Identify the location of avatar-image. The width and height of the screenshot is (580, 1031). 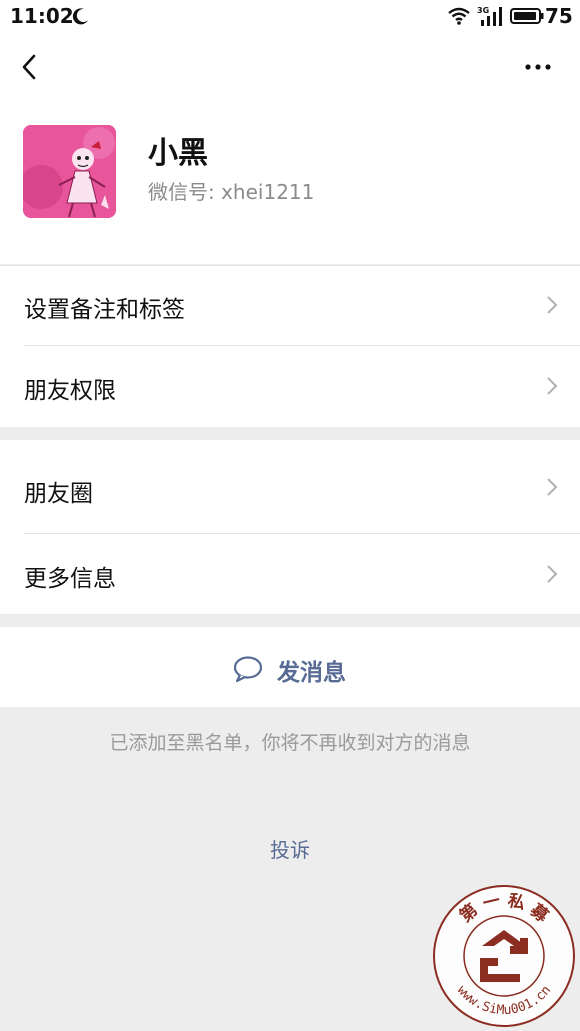
(69, 171).